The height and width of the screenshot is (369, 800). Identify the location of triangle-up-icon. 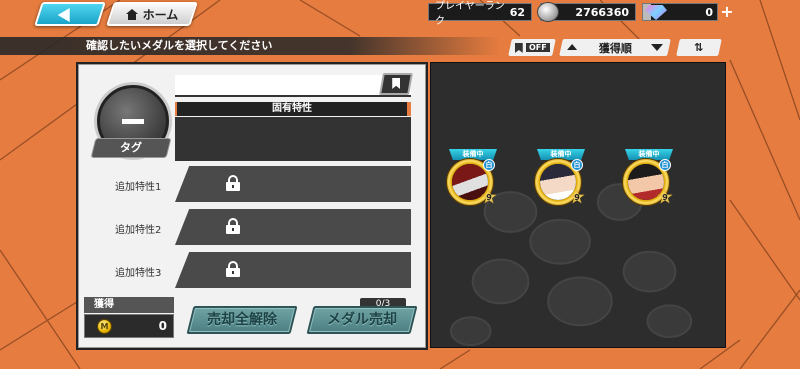
(572, 47).